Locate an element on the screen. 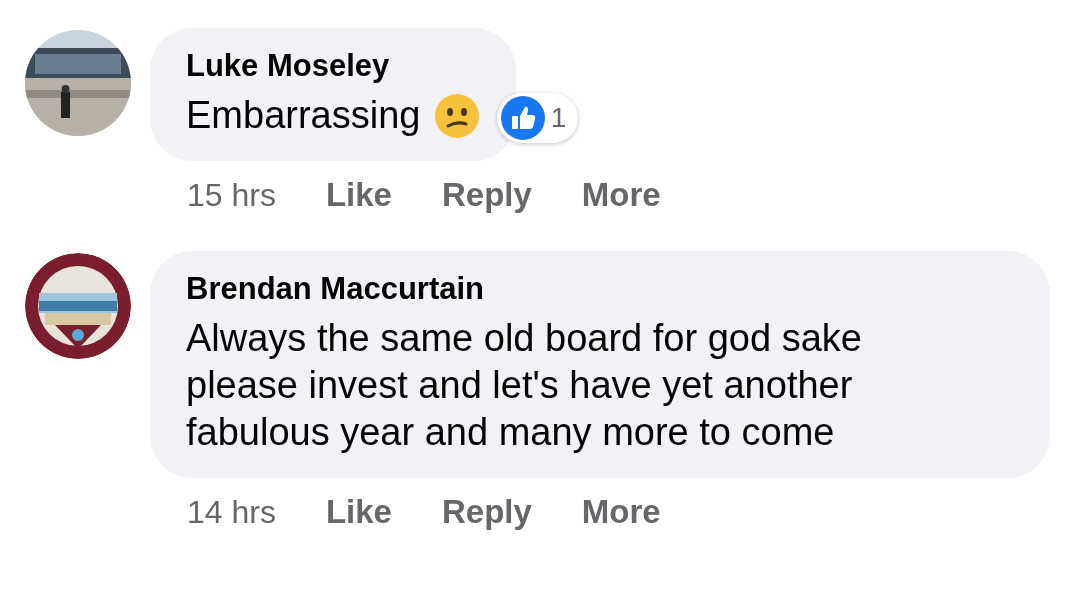  timestamp: 15 hrs is located at coordinates (231, 195).